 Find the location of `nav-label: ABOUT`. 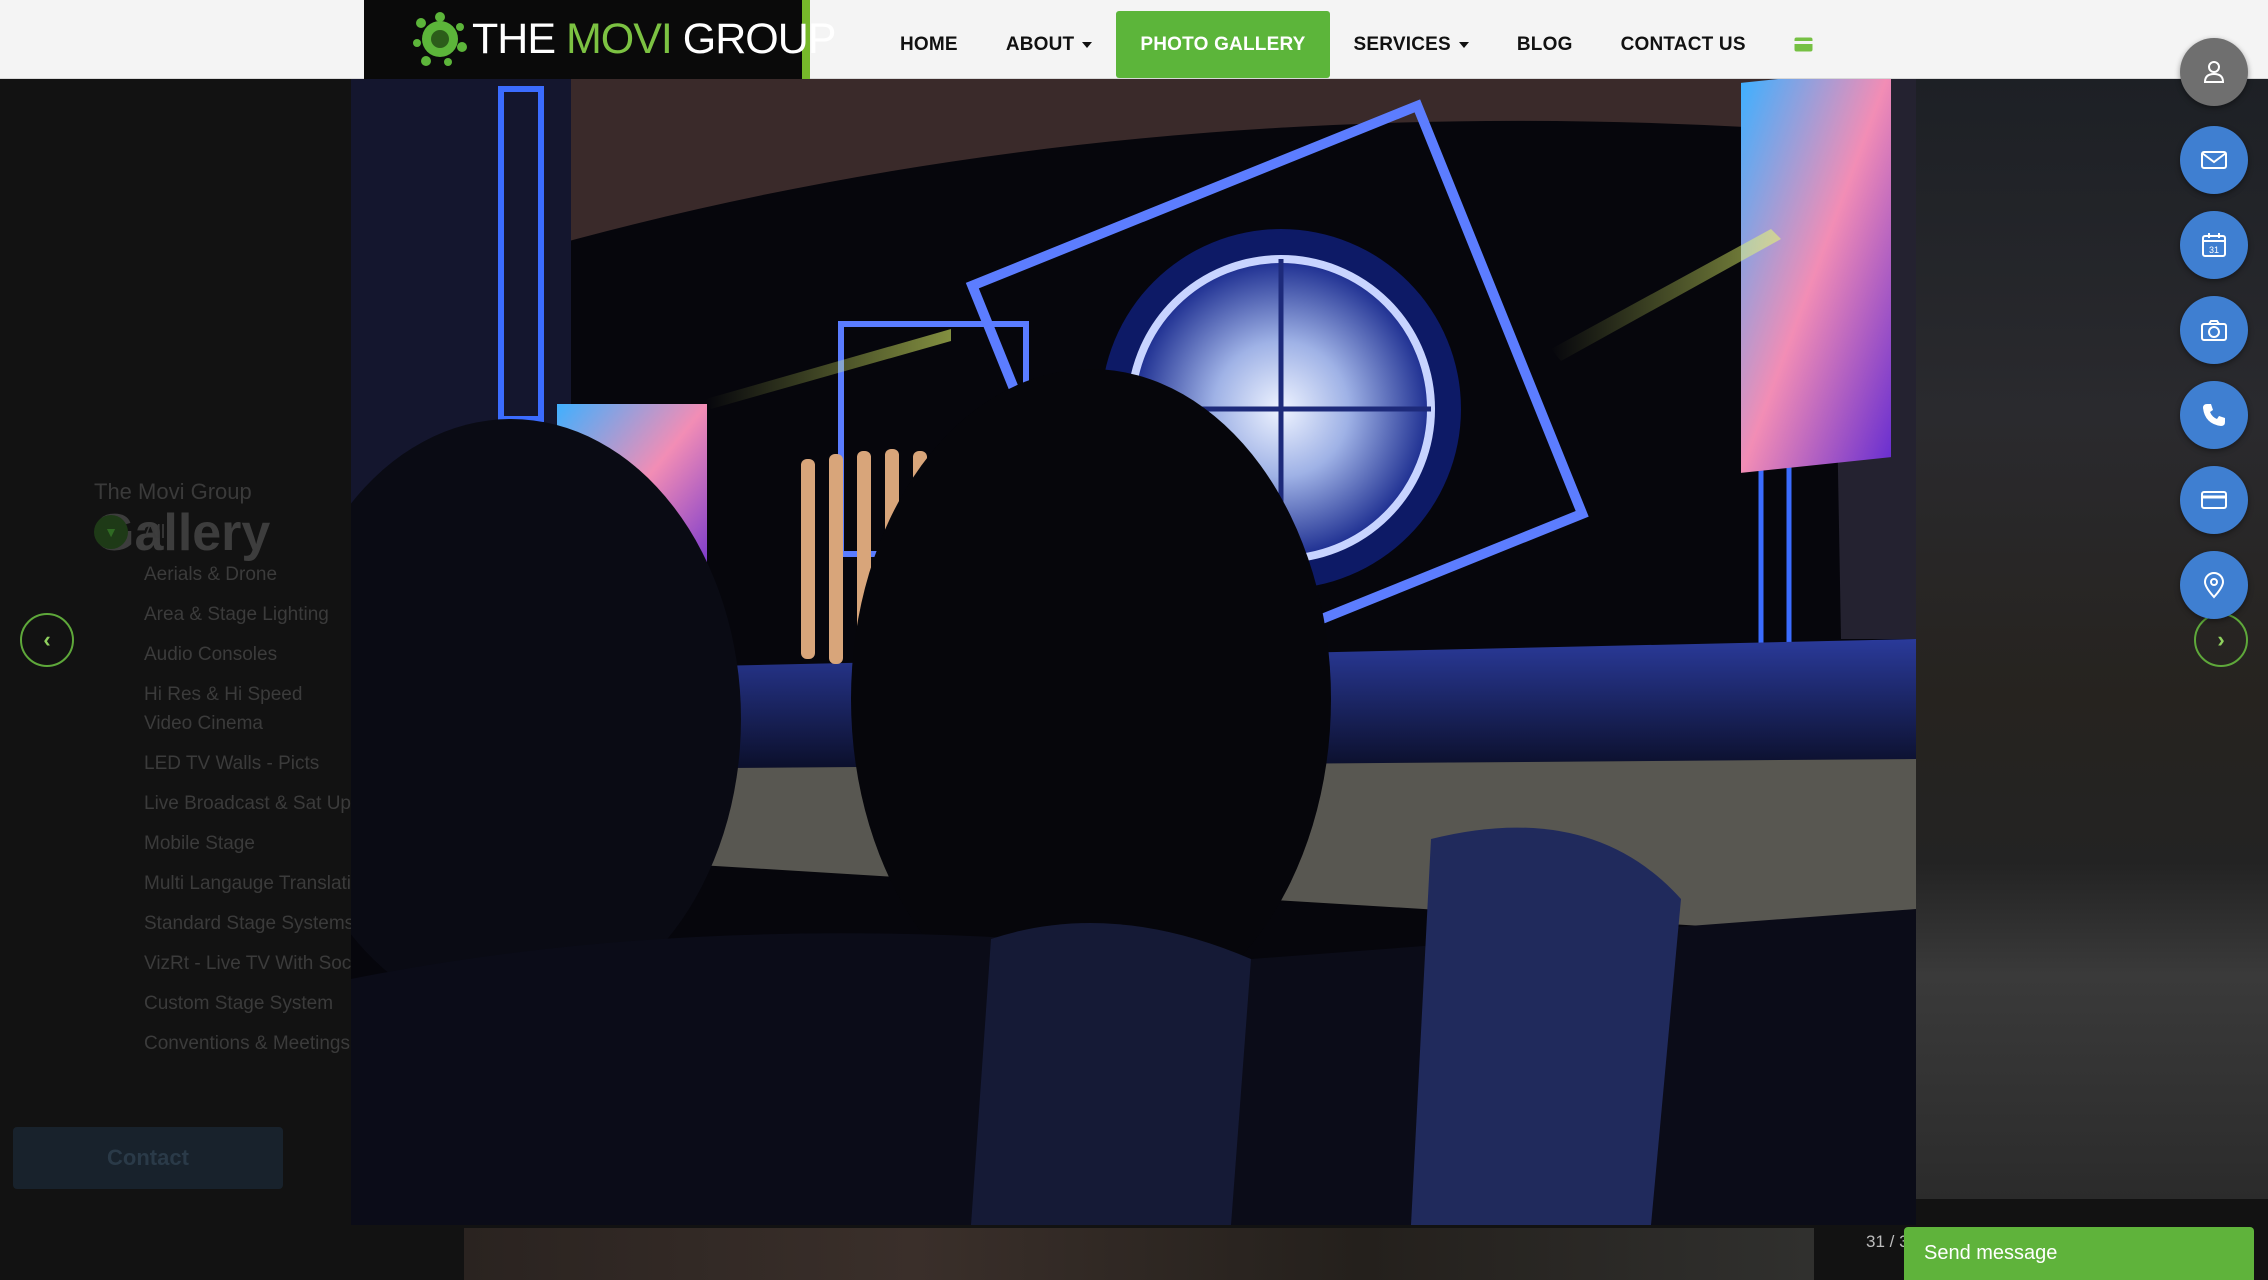

nav-label: ABOUT is located at coordinates (1040, 44).